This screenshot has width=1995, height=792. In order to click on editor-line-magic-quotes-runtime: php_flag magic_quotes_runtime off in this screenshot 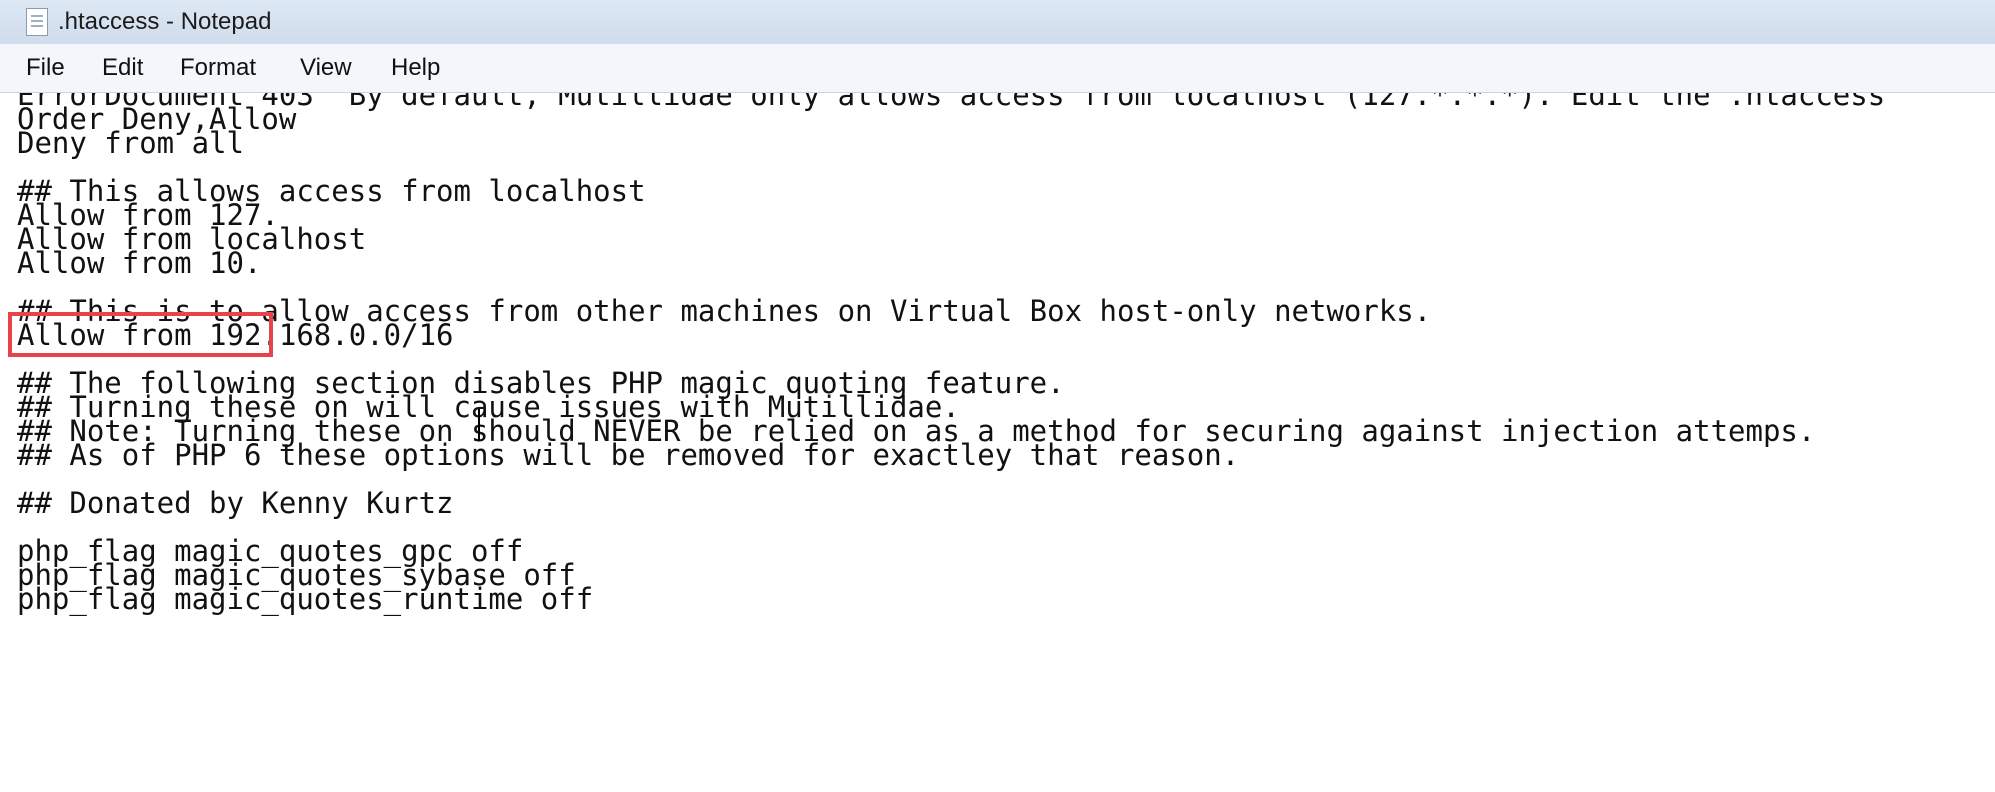, I will do `click(305, 599)`.